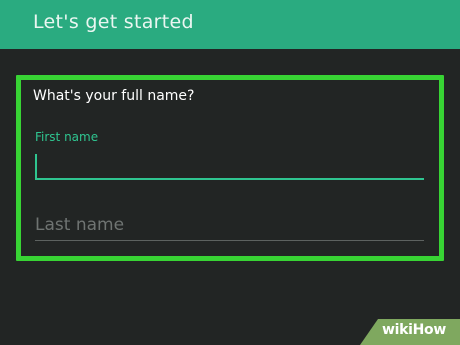 The image size is (460, 345). Describe the element at coordinates (67, 137) in the screenshot. I see `first-name-label: First name` at that location.